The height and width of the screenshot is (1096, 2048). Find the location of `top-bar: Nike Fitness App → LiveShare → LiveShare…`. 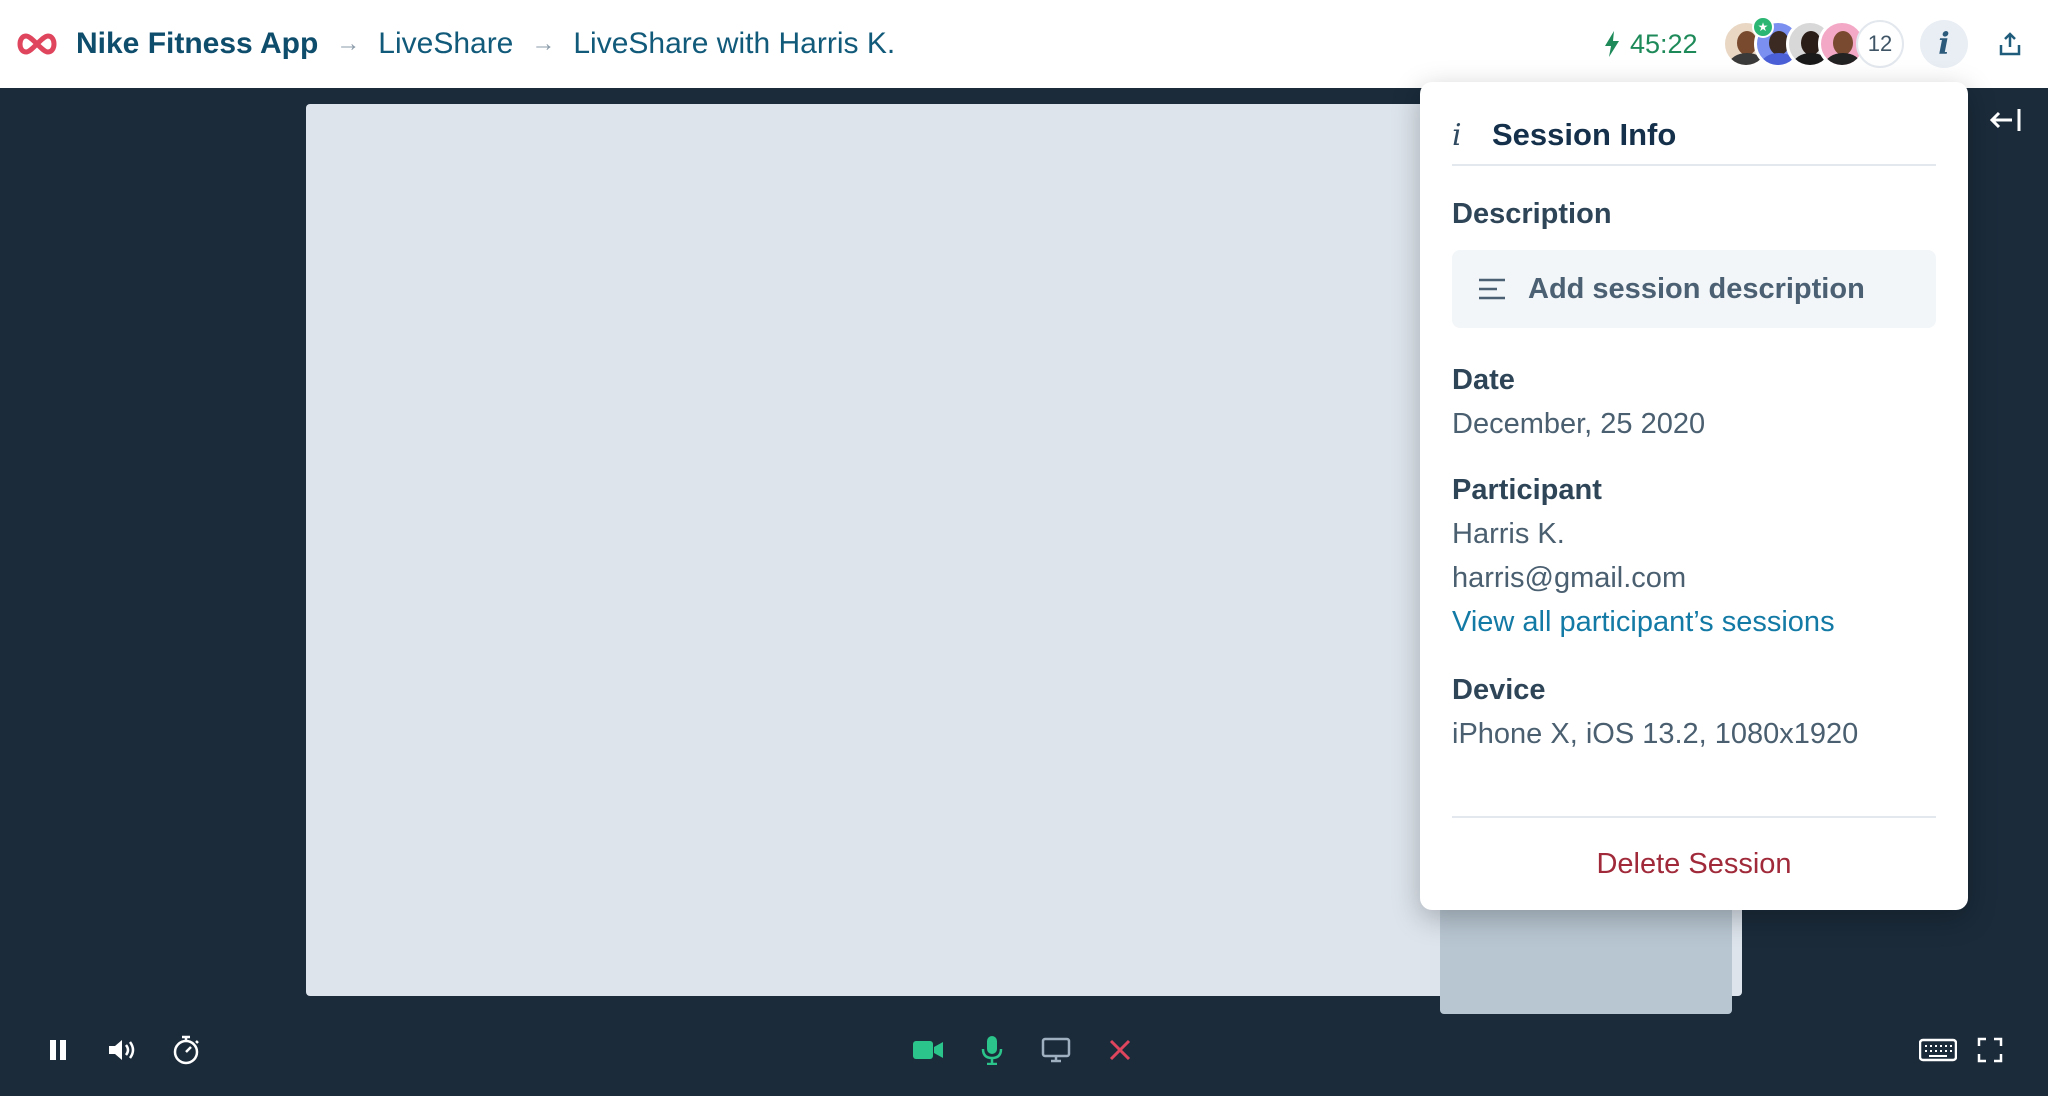

top-bar: Nike Fitness App → LiveShare → LiveShare… is located at coordinates (1024, 44).